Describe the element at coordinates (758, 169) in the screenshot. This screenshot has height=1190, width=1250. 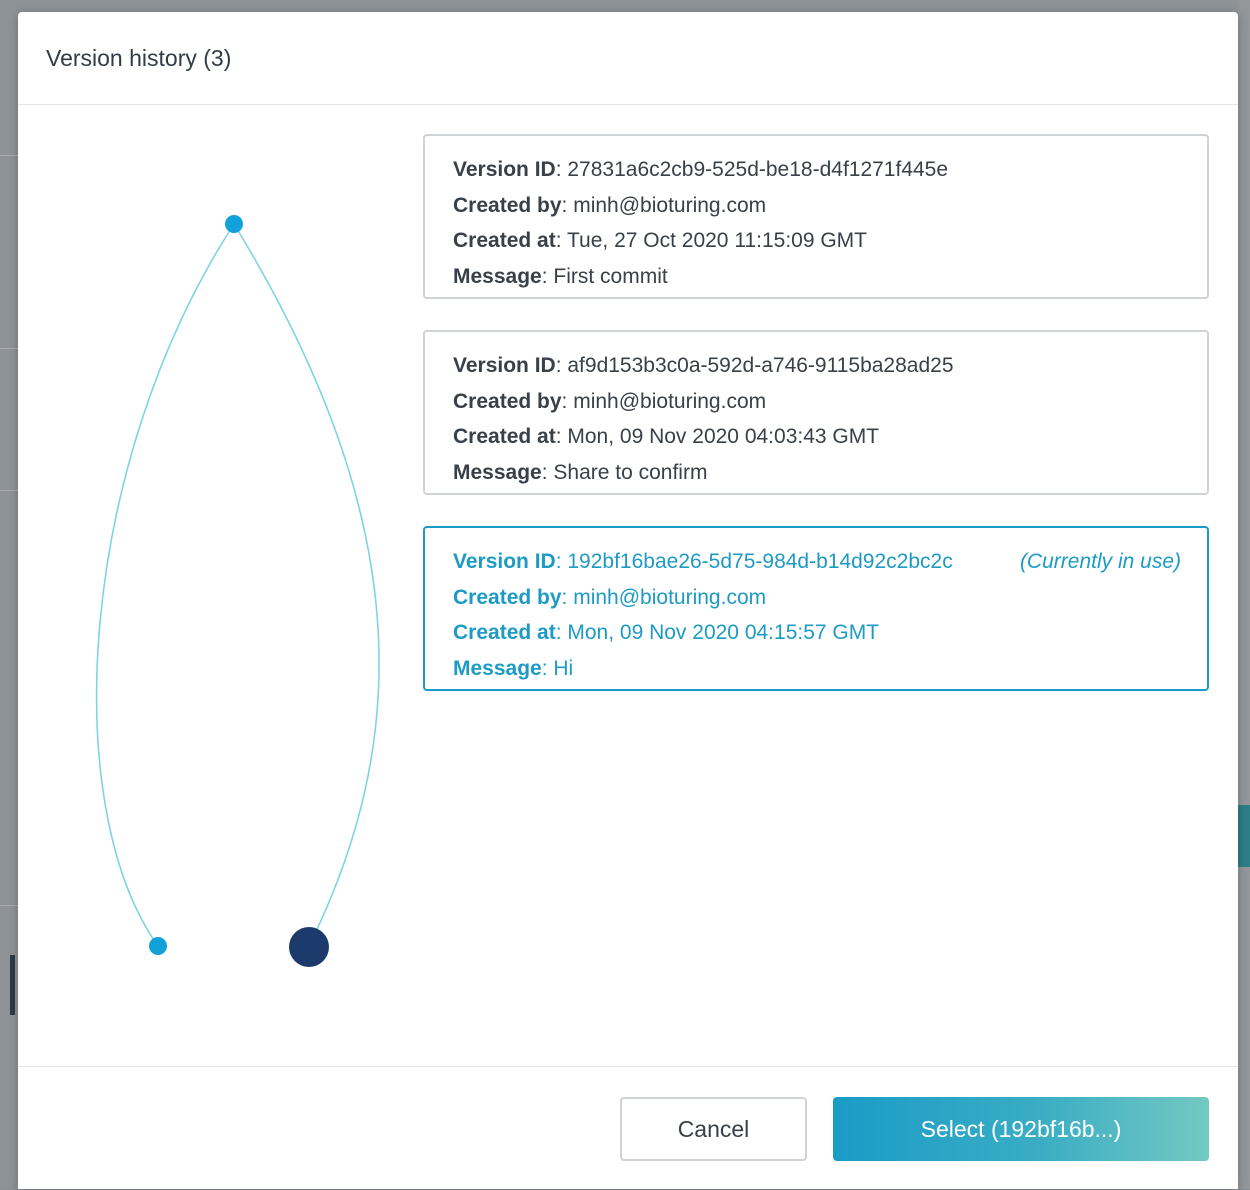
I see `version-id: 27831a6c2cb9-525d-be18-d4f1271f445e` at that location.